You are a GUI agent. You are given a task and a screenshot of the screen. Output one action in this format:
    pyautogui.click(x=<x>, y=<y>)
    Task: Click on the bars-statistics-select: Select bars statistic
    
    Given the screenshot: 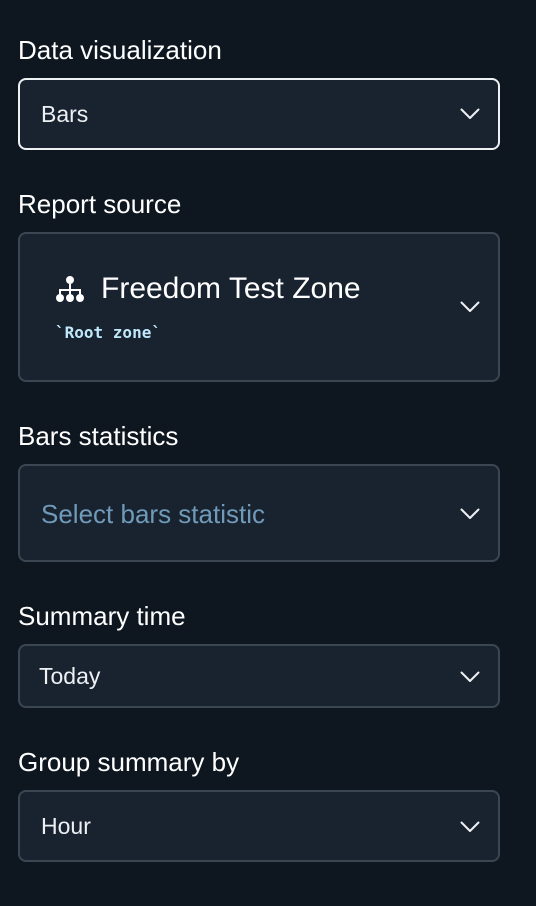 What is the action you would take?
    pyautogui.click(x=259, y=513)
    